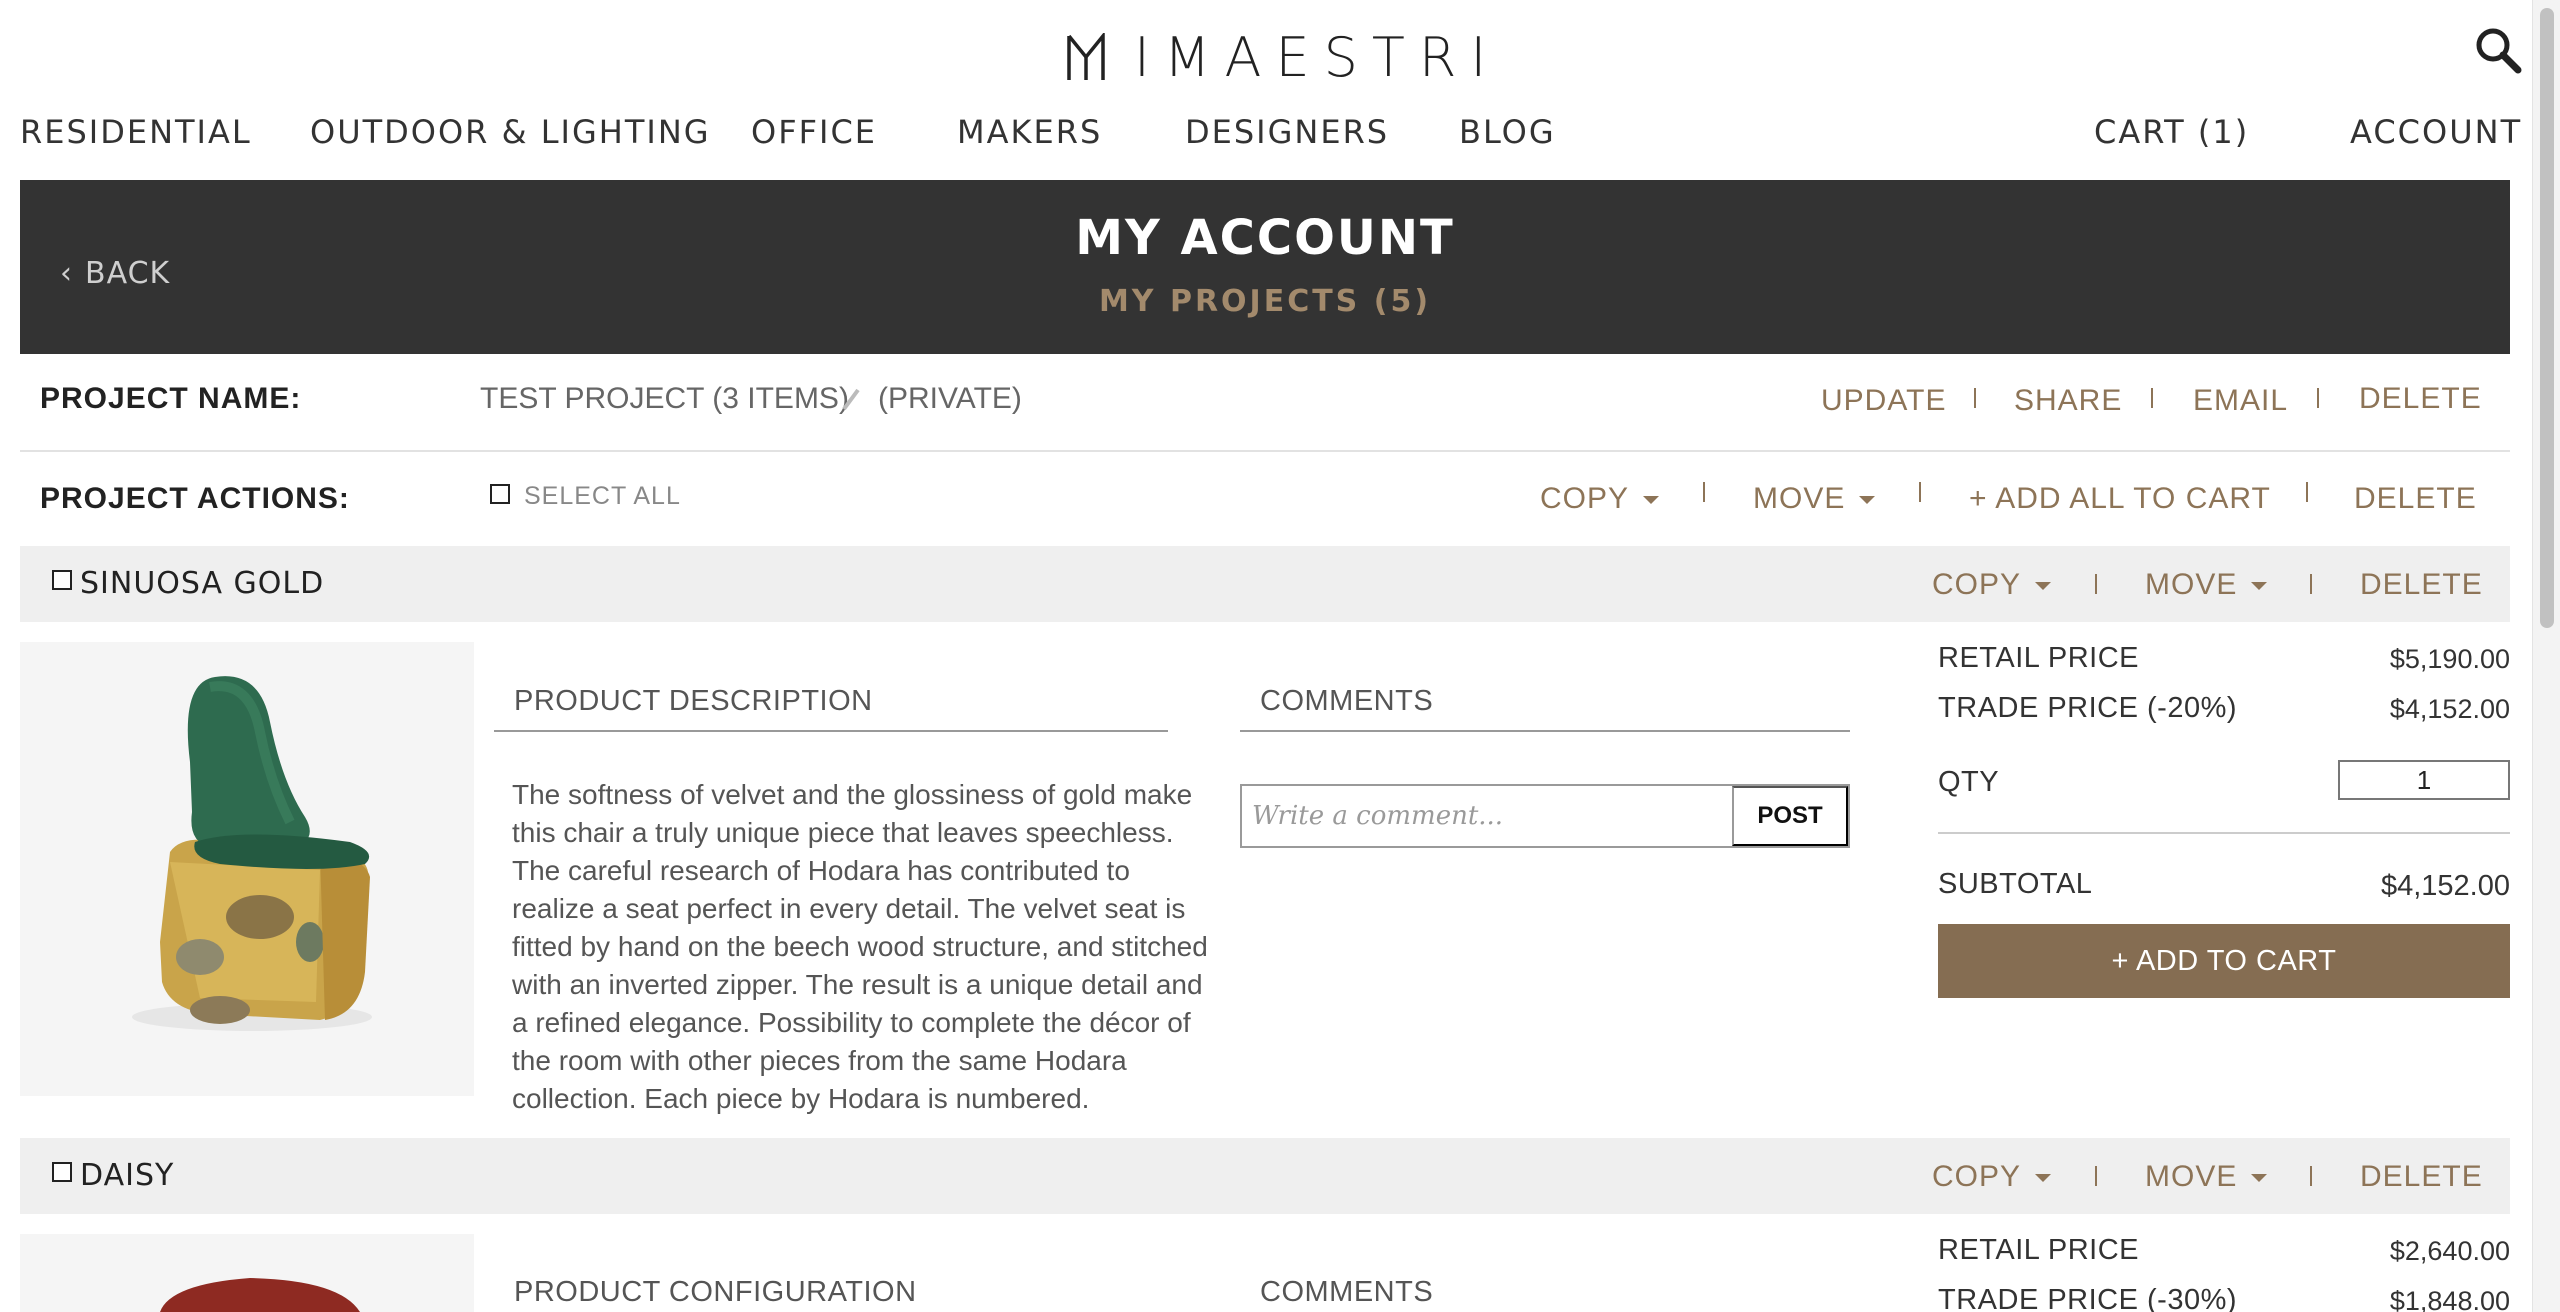  I want to click on select-all-checkbox, so click(500, 494).